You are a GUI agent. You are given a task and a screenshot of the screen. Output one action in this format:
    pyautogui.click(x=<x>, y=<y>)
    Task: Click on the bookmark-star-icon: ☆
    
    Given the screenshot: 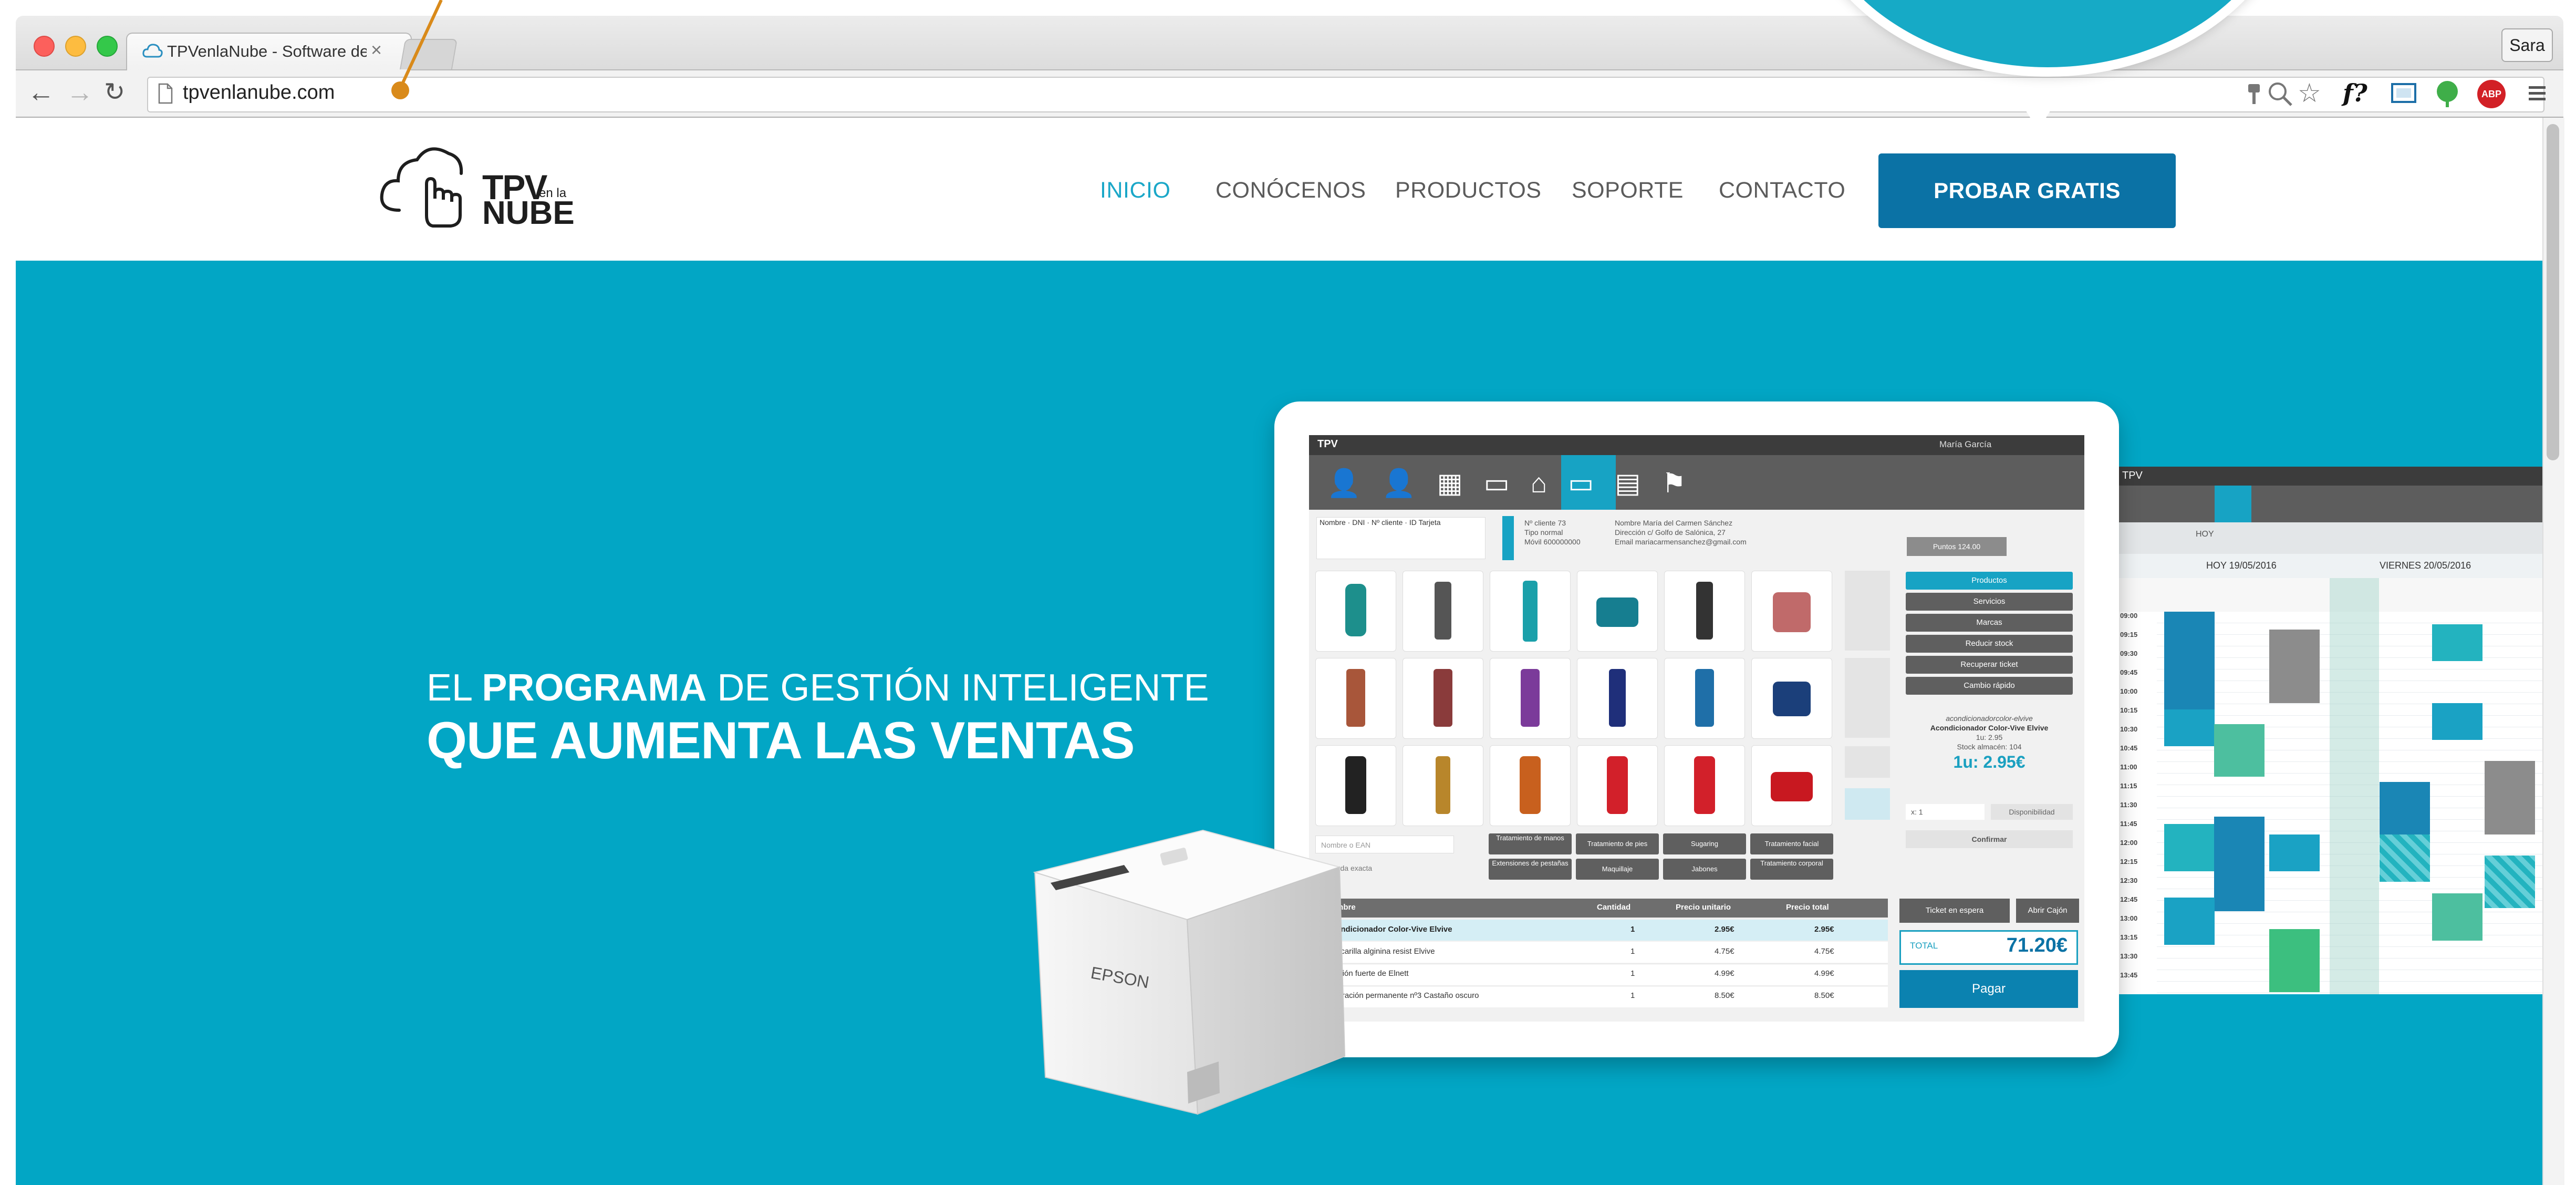 What is the action you would take?
    pyautogui.click(x=2309, y=93)
    